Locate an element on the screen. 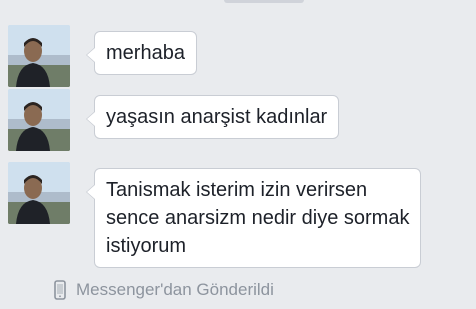 This screenshot has width=476, height=309. message-text-line: istiyorum is located at coordinates (146, 246).